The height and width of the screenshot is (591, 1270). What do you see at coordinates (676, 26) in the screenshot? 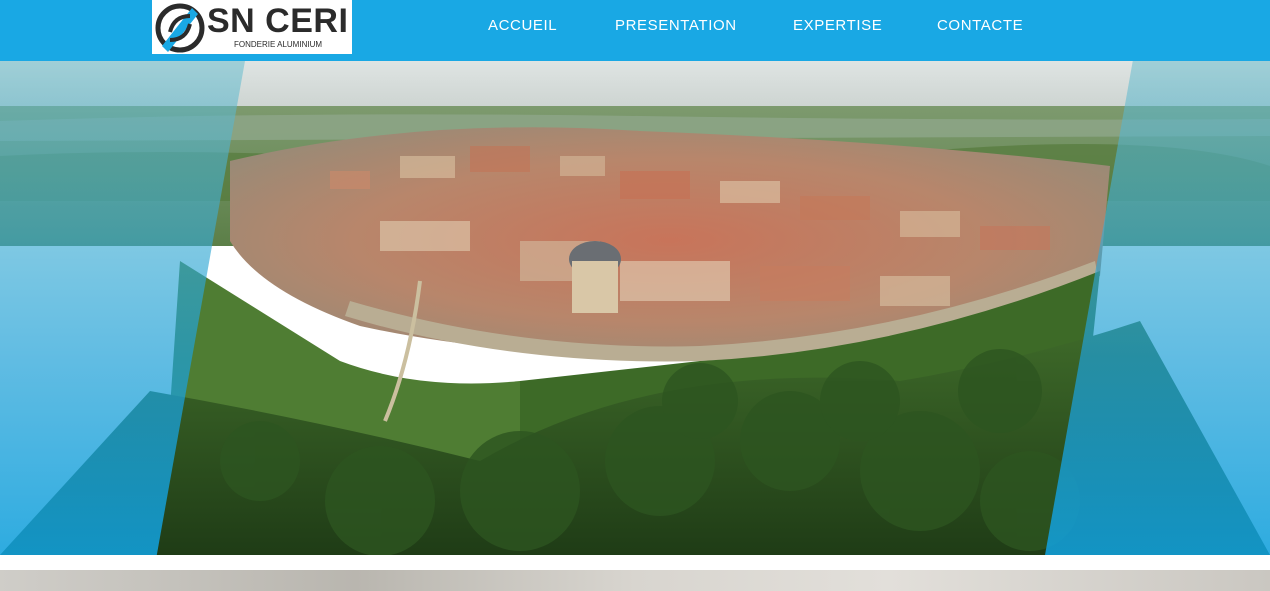
I see `nav-item-presentation: PRESENTATION` at bounding box center [676, 26].